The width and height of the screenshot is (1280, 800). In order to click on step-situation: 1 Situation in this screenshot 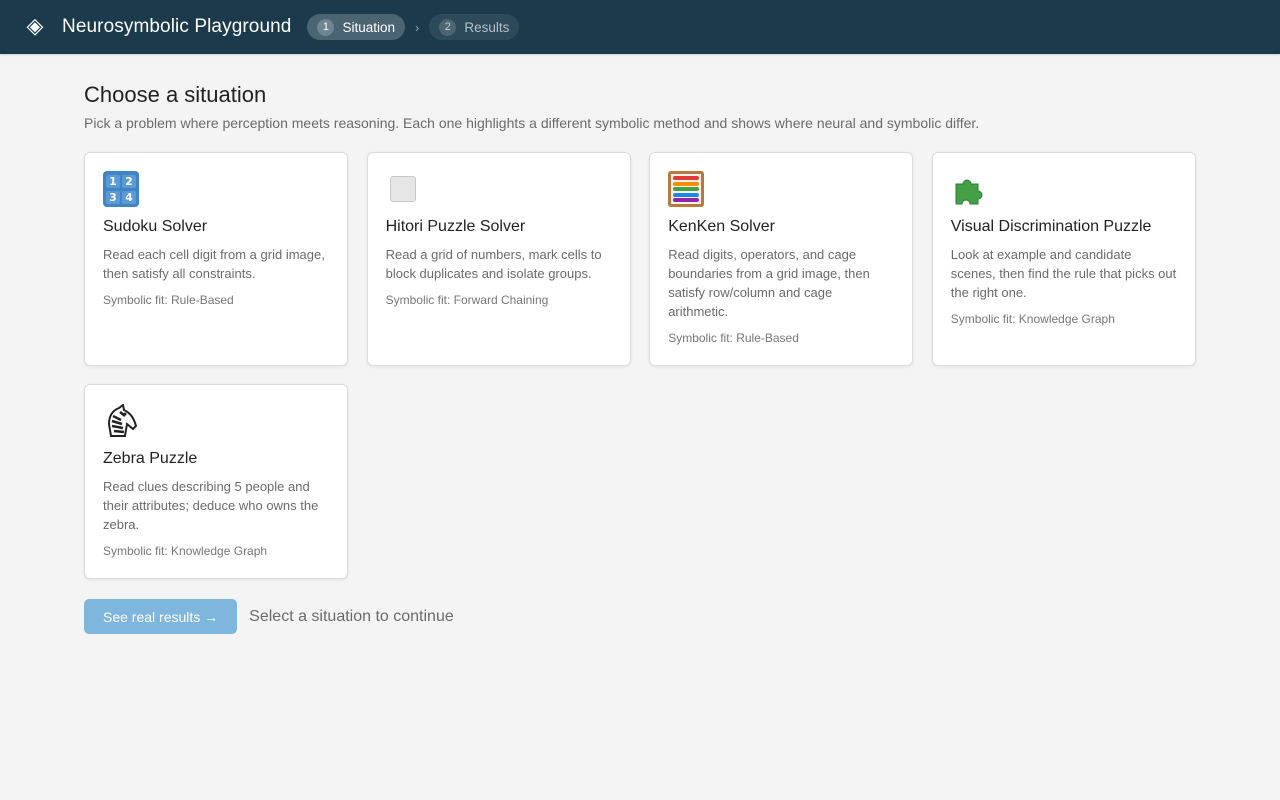, I will do `click(356, 27)`.